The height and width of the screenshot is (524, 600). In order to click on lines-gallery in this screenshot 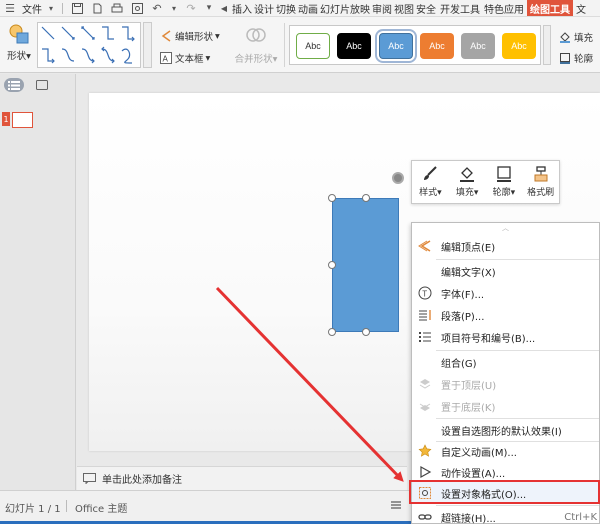, I will do `click(89, 45)`.